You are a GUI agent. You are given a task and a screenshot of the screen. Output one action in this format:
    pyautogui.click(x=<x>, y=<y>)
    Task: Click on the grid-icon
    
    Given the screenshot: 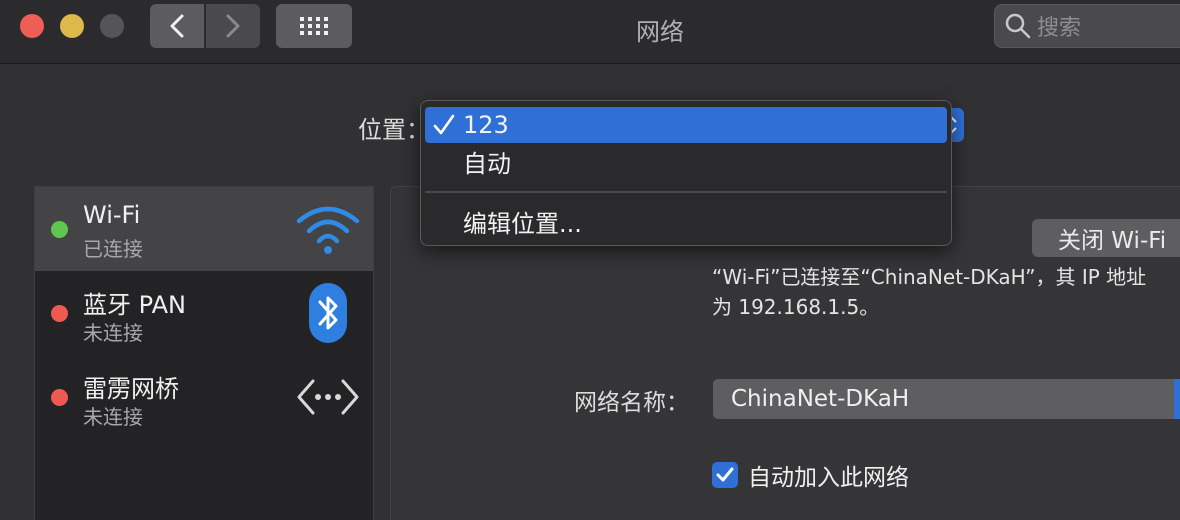 What is the action you would take?
    pyautogui.click(x=314, y=26)
    